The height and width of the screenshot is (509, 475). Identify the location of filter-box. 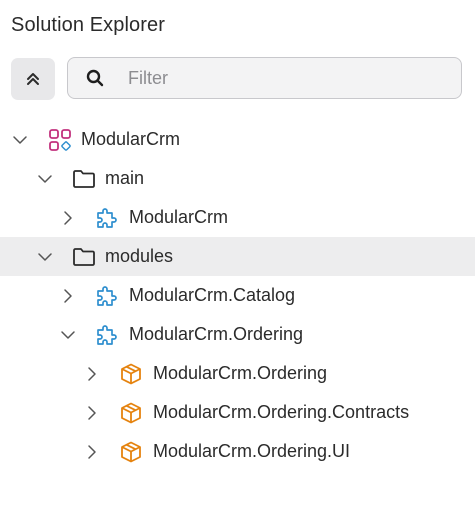
(264, 78).